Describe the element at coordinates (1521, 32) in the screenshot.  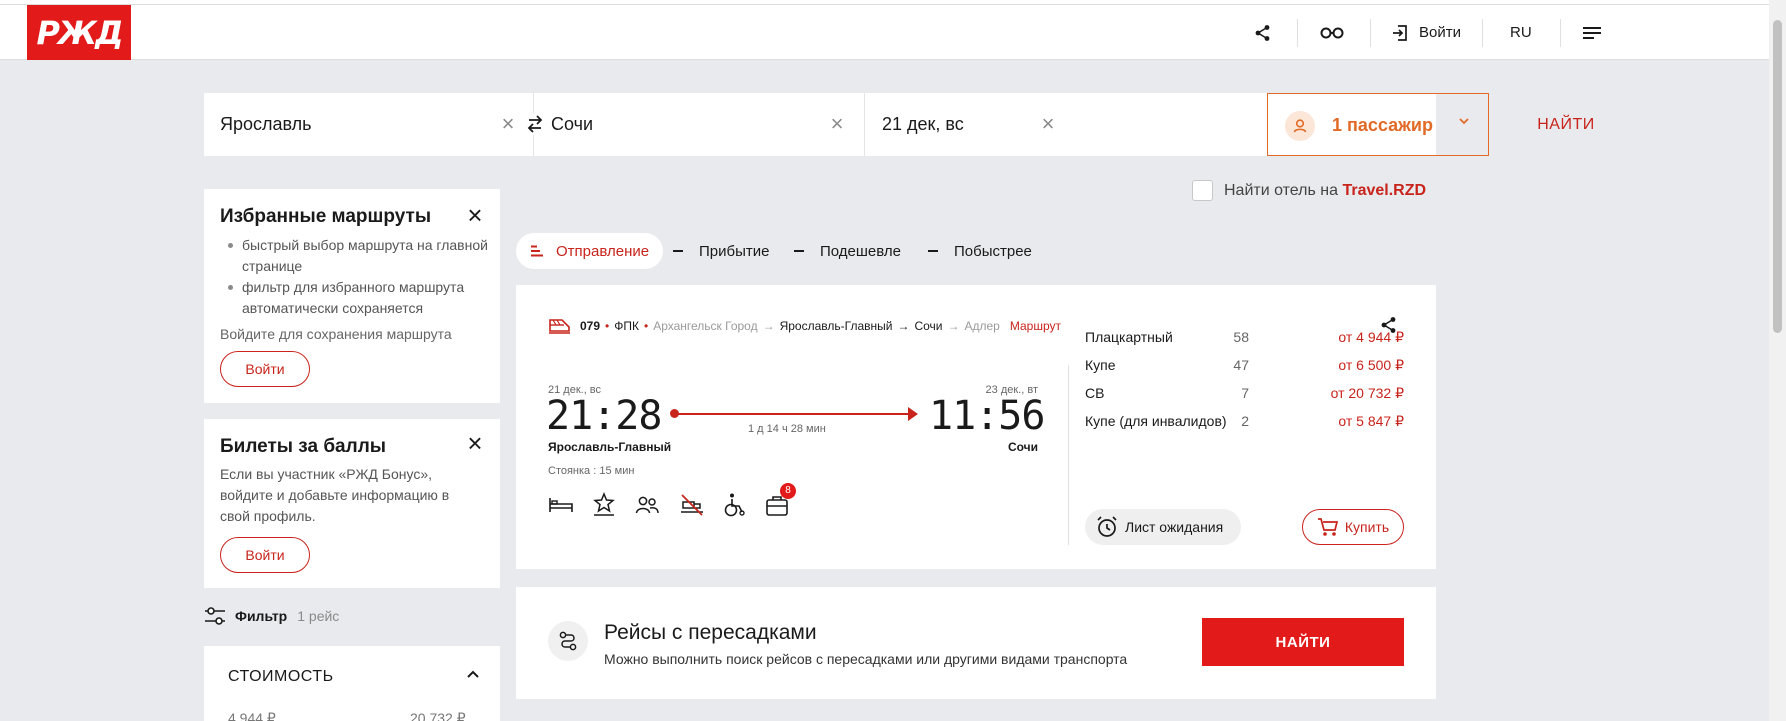
I see `language-switch: RU` at that location.